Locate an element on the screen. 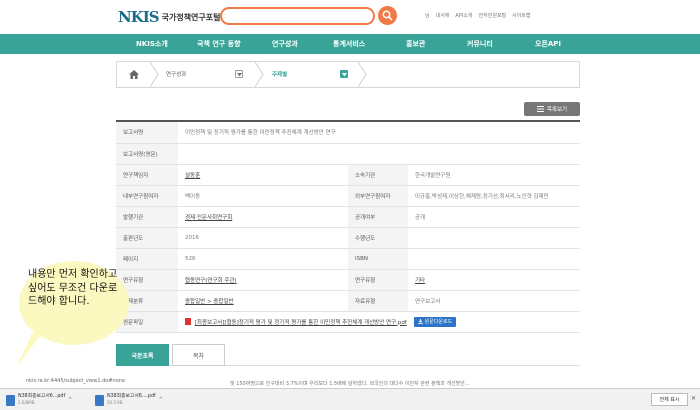  table-row: 연구책임자 설동훈 소속기관 한국개발연구원 is located at coordinates (348, 175).